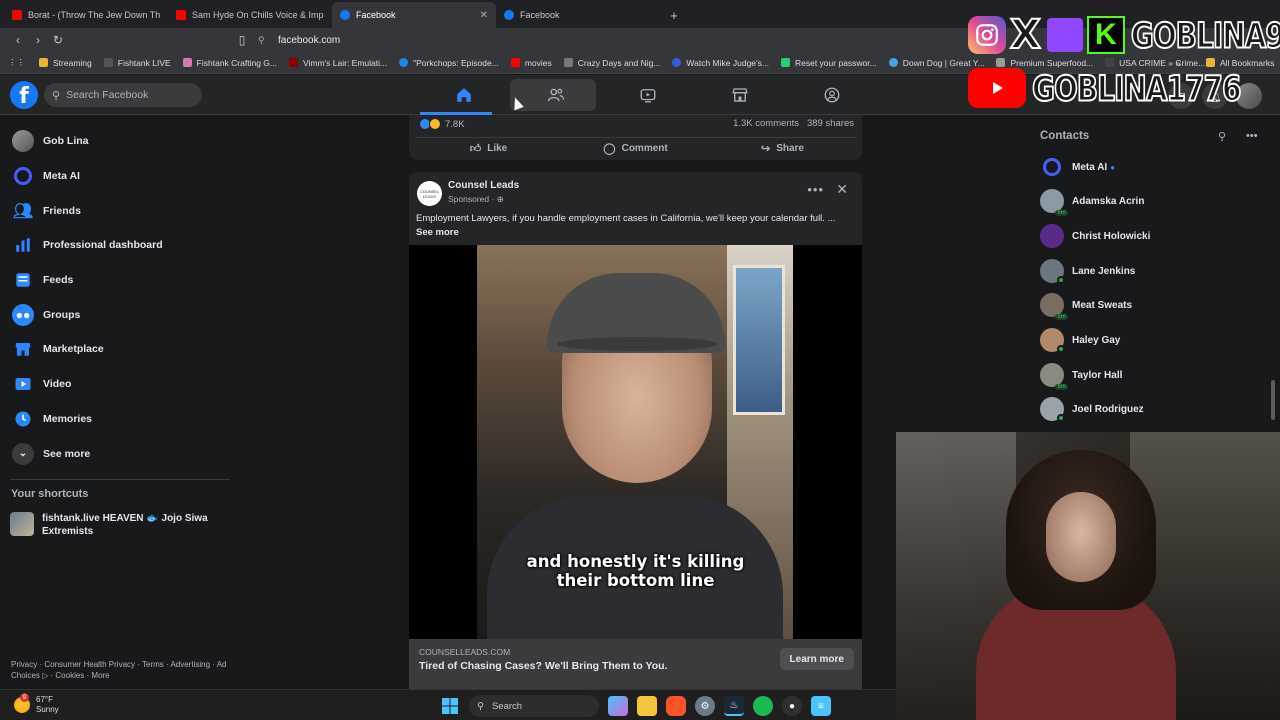 This screenshot has height=720, width=1280. What do you see at coordinates (676, 706) in the screenshot?
I see `brave-browser-icon` at bounding box center [676, 706].